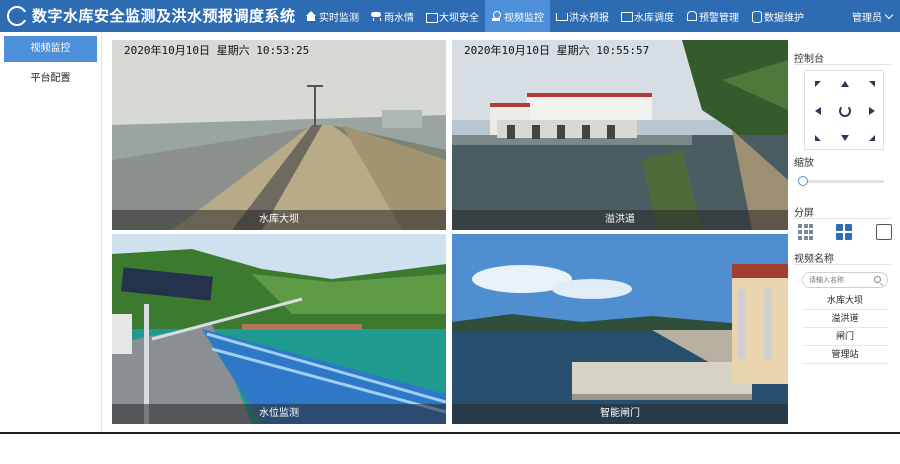 This screenshot has height=464, width=900. Describe the element at coordinates (51, 232) in the screenshot. I see `sidebar: 视频监控 平台配置` at that location.